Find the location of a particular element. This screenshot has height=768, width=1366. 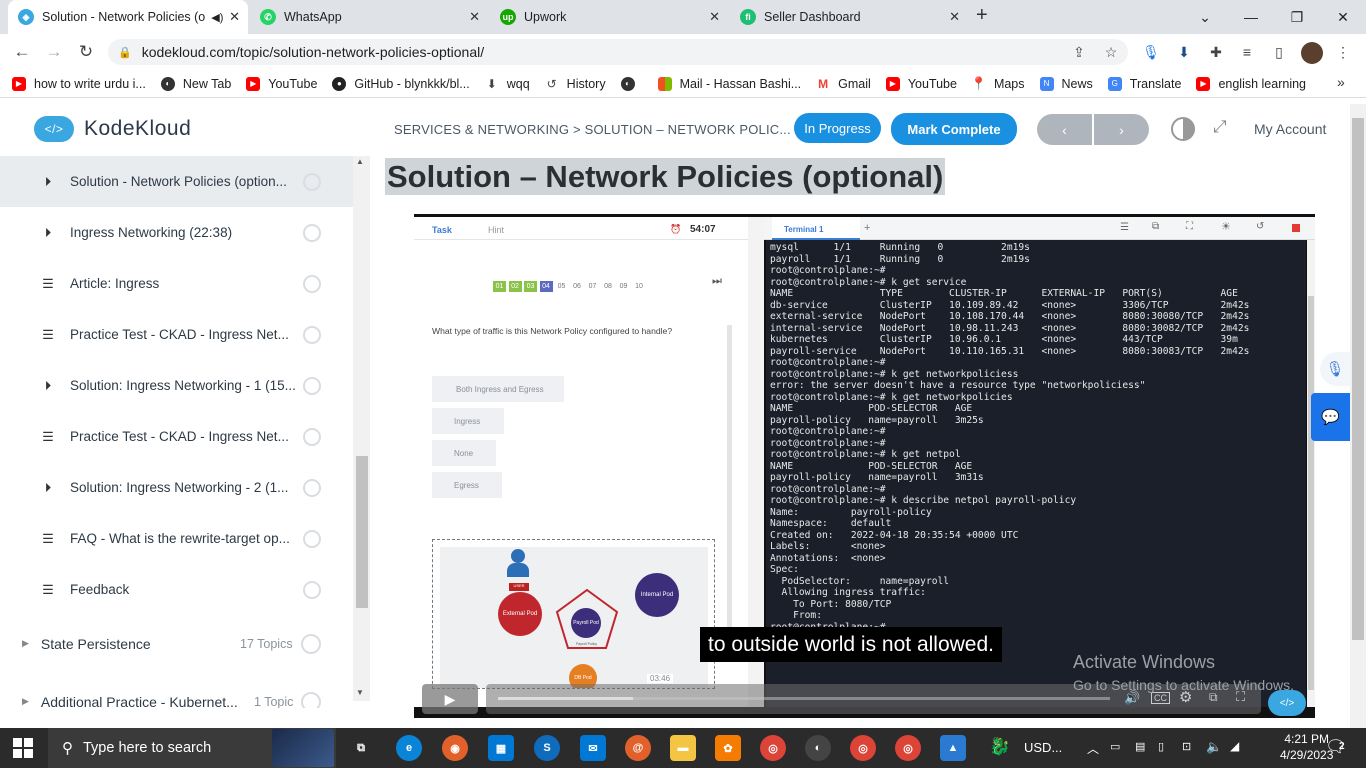

stop-icon is located at coordinates (1296, 228).